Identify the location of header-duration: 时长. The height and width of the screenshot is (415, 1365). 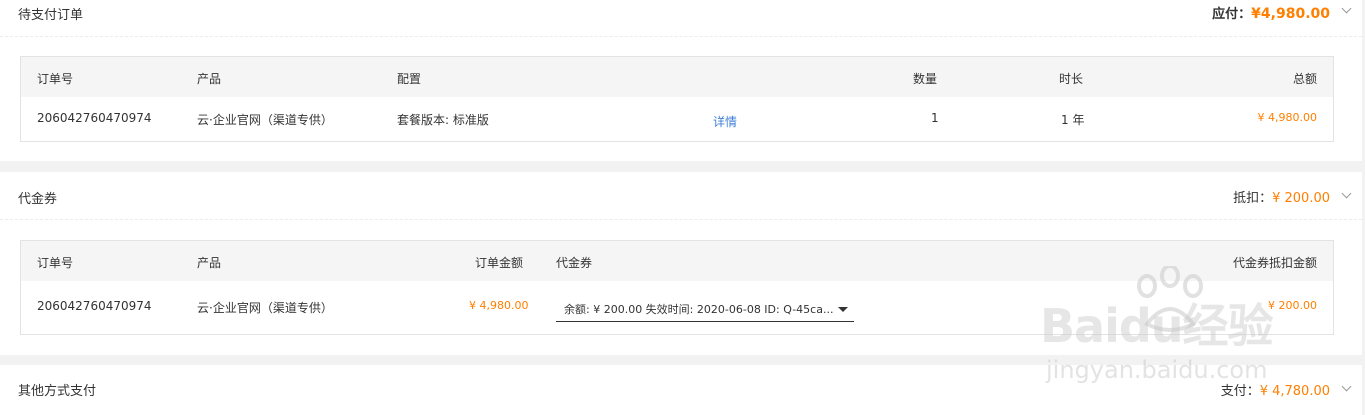
(1071, 79).